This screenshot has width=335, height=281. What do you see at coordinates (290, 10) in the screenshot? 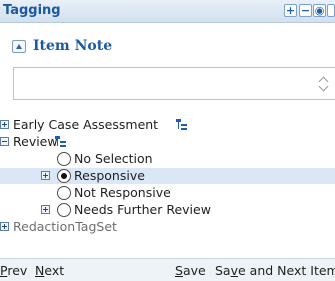
I see `expand-all-button: +` at bounding box center [290, 10].